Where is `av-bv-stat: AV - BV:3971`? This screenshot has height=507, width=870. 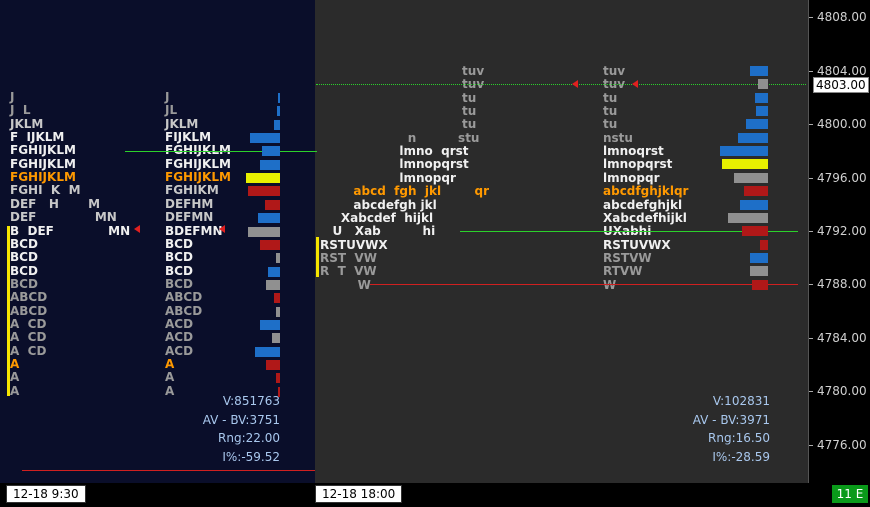 av-bv-stat: AV - BV:3971 is located at coordinates (731, 419).